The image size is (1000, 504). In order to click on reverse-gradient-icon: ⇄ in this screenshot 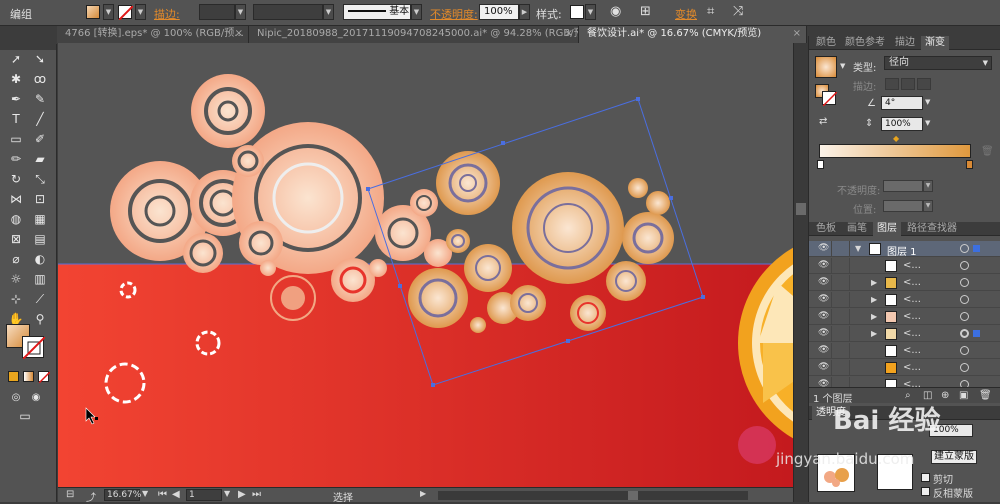, I will do `click(823, 121)`.